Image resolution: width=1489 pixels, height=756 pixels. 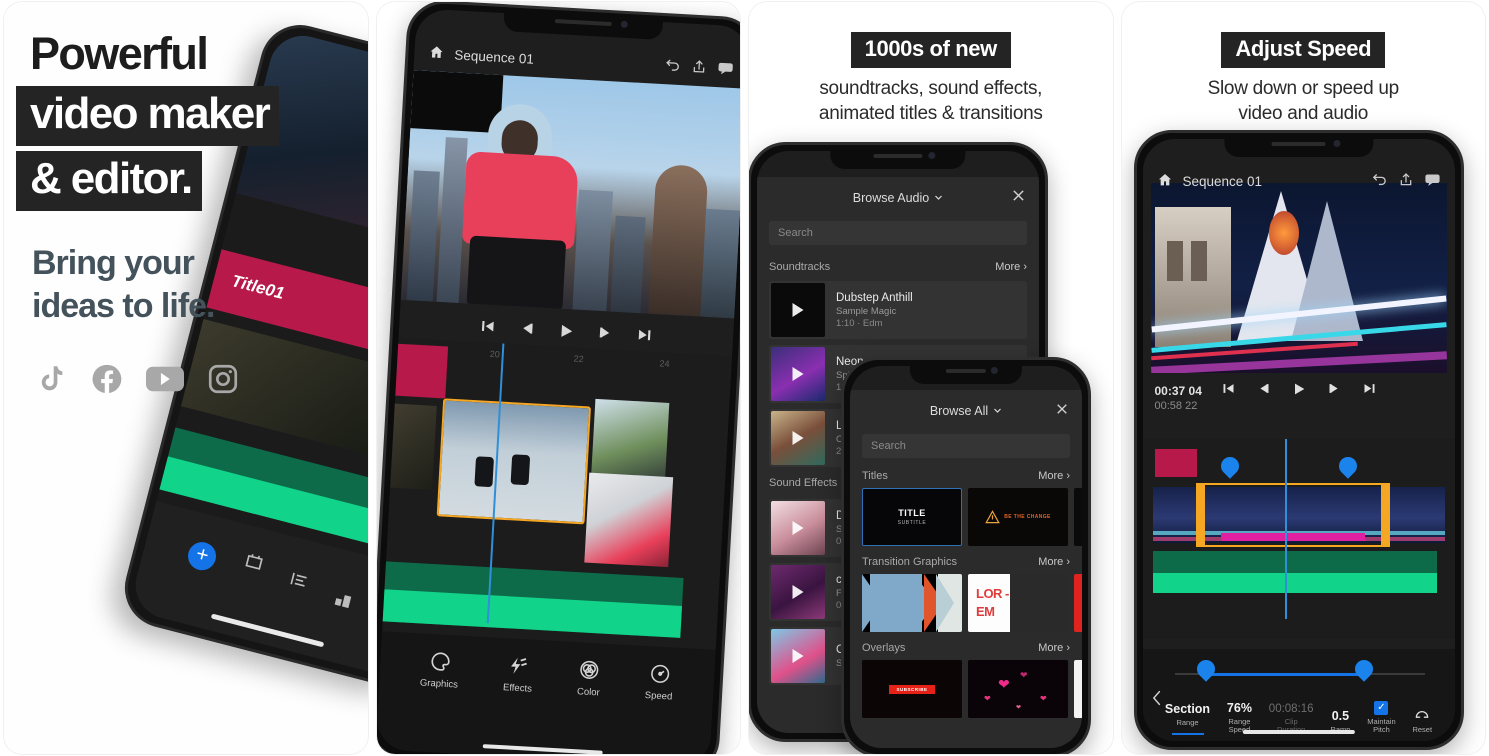 I want to click on overlay-card-hearts: ❤ ❤ ❤ ❤ ❤, so click(x=1018, y=689).